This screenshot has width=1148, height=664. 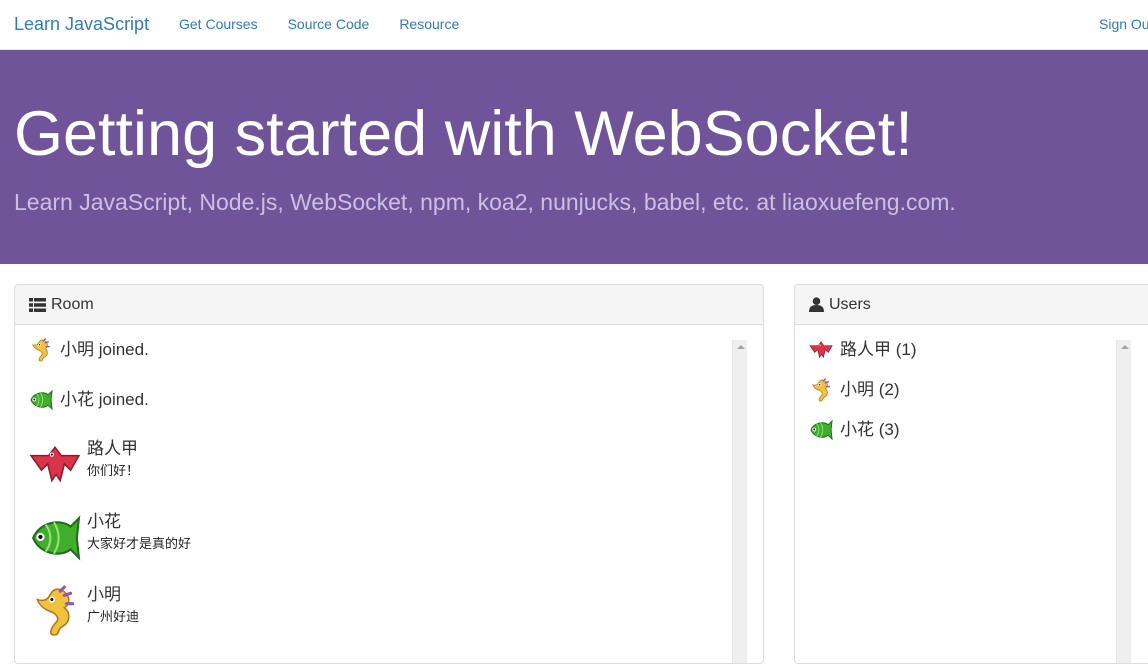 What do you see at coordinates (739, 501) in the screenshot?
I see `room-scrollbar` at bounding box center [739, 501].